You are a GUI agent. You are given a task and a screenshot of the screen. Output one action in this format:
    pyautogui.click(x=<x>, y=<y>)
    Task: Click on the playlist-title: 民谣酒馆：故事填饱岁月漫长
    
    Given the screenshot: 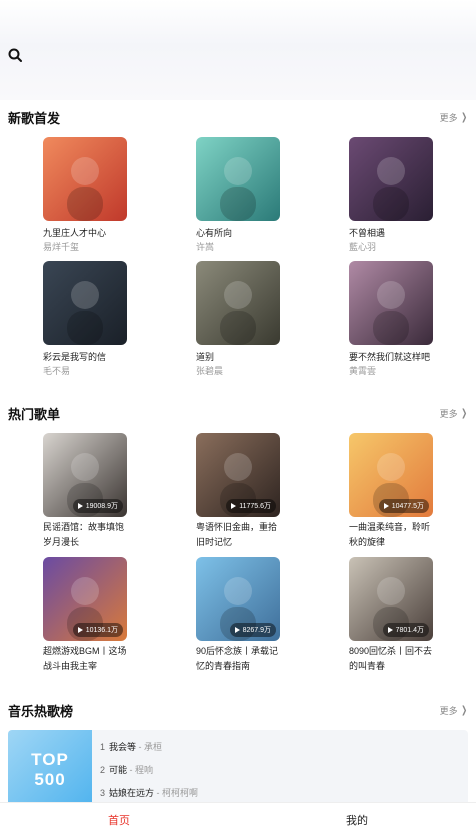 What is the action you would take?
    pyautogui.click(x=84, y=534)
    